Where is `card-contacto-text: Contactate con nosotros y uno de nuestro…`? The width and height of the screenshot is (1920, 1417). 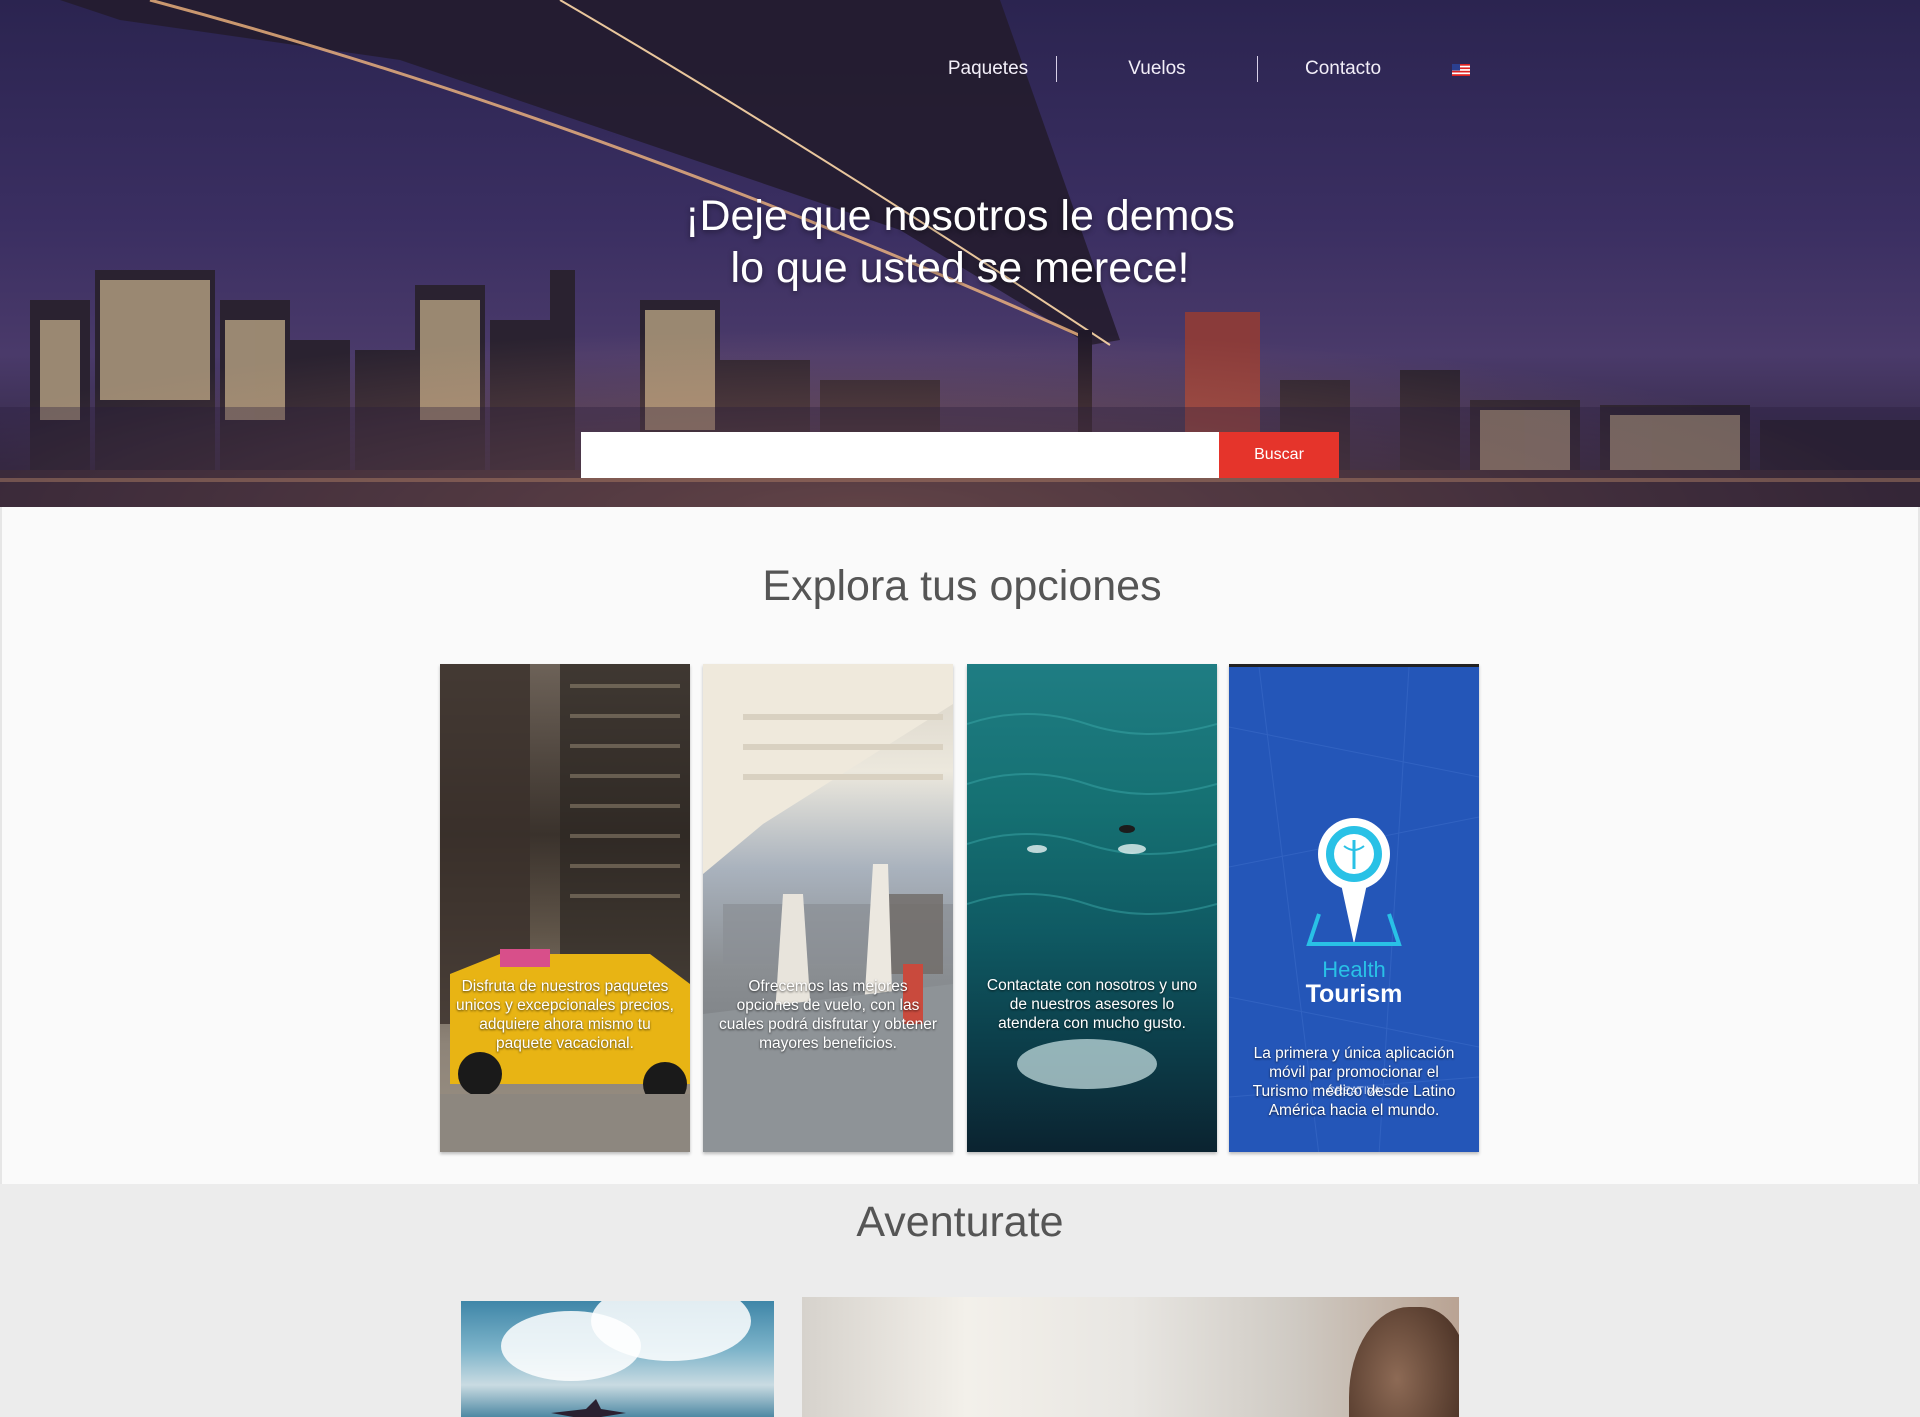
card-contacto-text: Contactate con nosotros y uno de nuestro… is located at coordinates (1092, 1004).